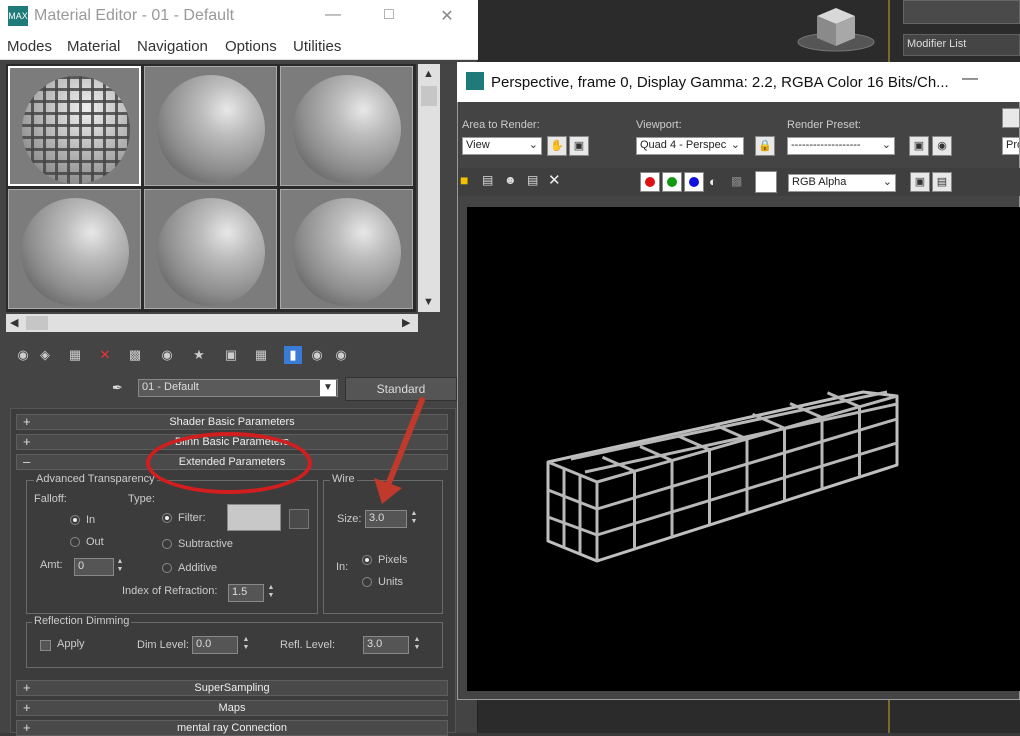 Image resolution: width=1020 pixels, height=736 pixels. I want to click on put-to-library-icon: ★, so click(199, 355).